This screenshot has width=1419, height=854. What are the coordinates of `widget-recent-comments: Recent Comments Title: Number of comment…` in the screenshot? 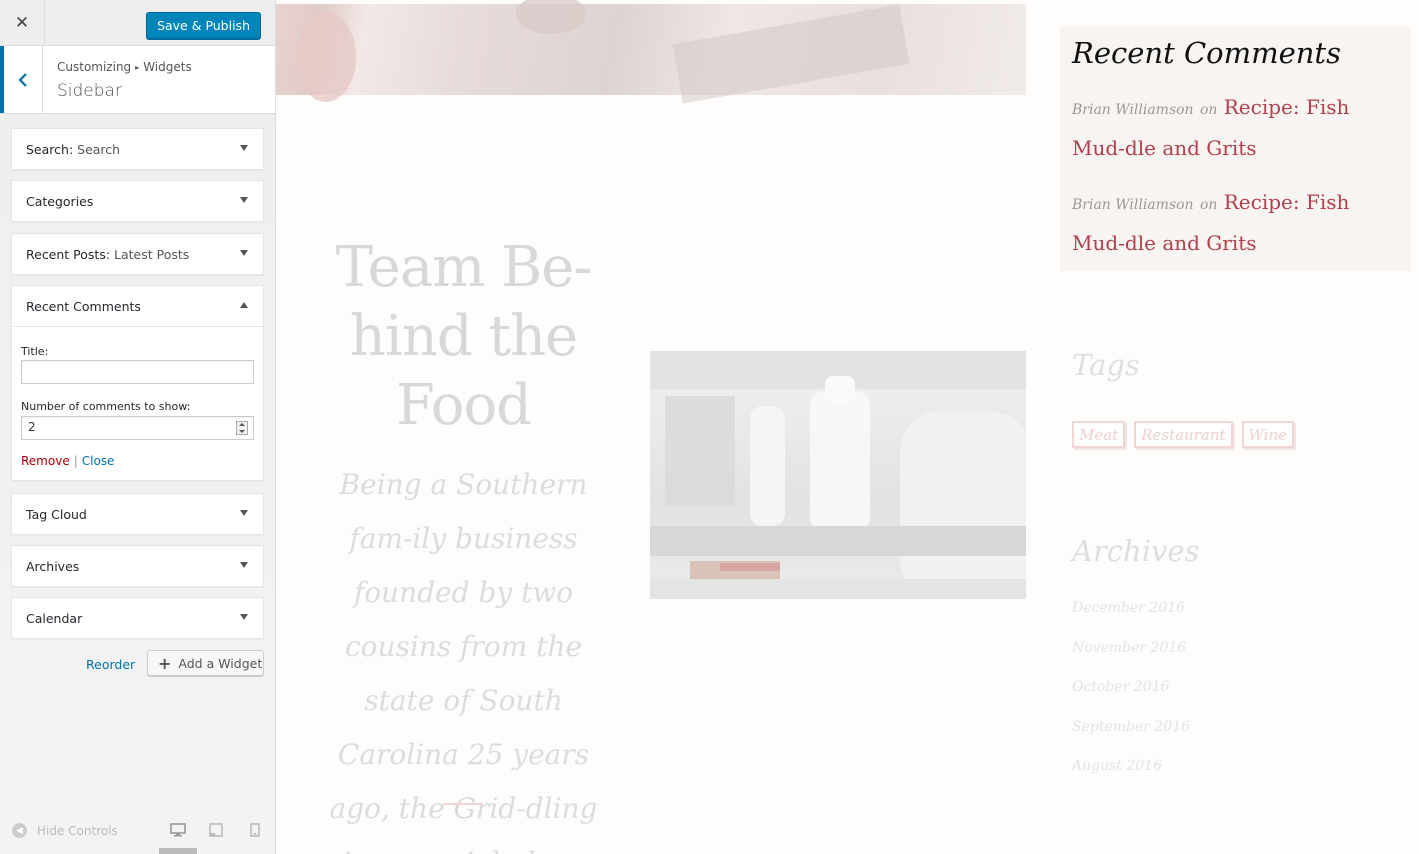 It's located at (137, 383).